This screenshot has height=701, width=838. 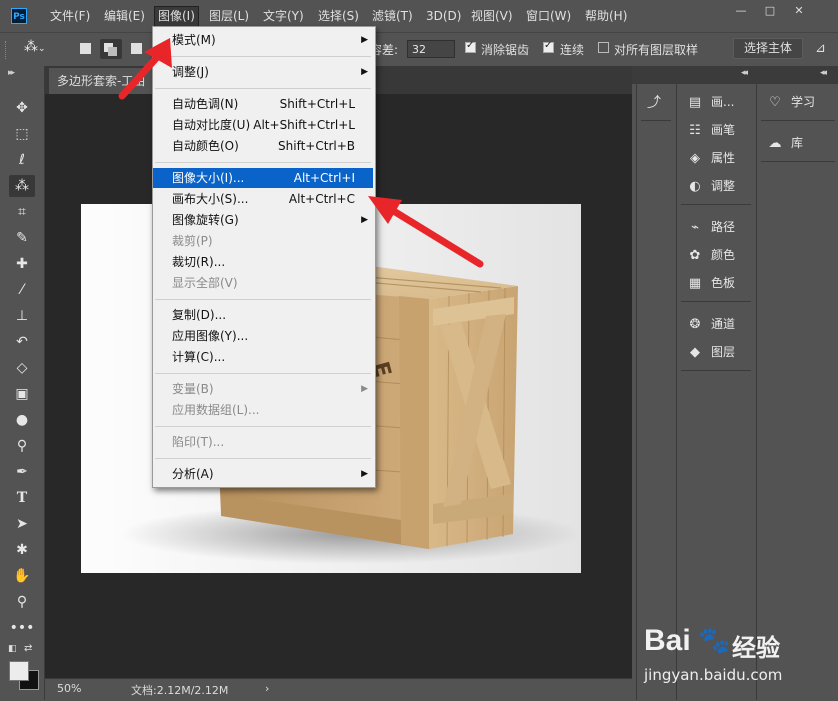 I want to click on brush-tool-icon: ⁄, so click(x=22, y=290).